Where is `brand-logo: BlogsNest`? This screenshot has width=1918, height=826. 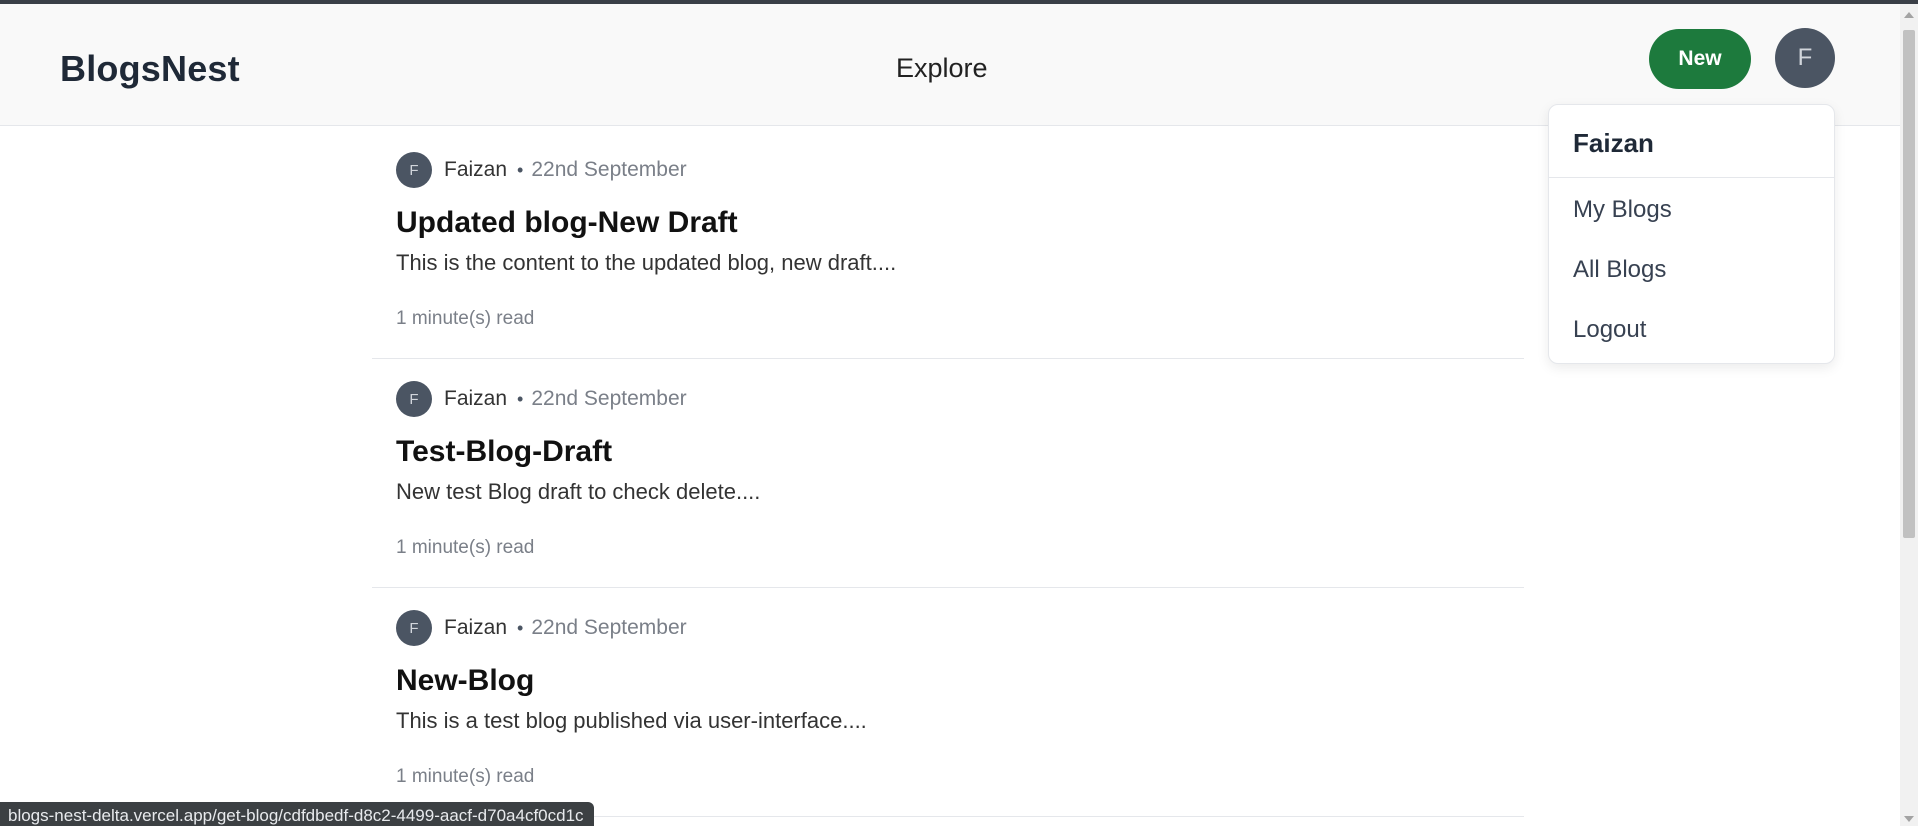 brand-logo: BlogsNest is located at coordinates (150, 69).